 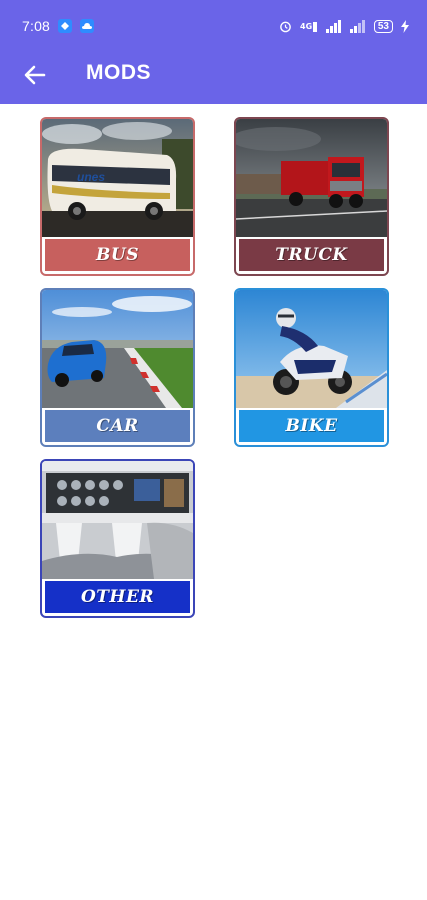 I want to click on app-bar: 7:08 4G 53 MODS, so click(x=213, y=52).